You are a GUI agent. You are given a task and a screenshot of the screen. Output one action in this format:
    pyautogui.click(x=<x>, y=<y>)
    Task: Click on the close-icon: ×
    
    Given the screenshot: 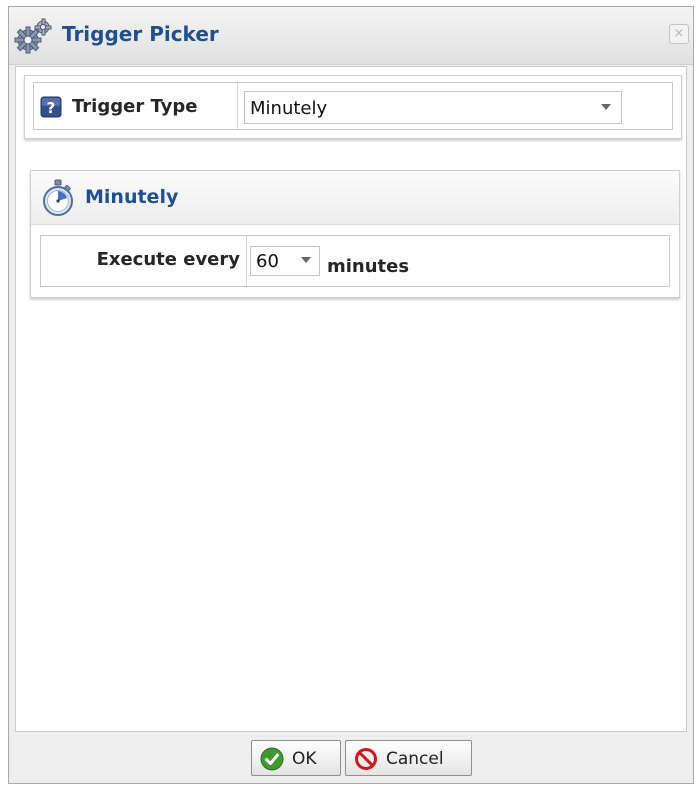 What is the action you would take?
    pyautogui.click(x=679, y=33)
    